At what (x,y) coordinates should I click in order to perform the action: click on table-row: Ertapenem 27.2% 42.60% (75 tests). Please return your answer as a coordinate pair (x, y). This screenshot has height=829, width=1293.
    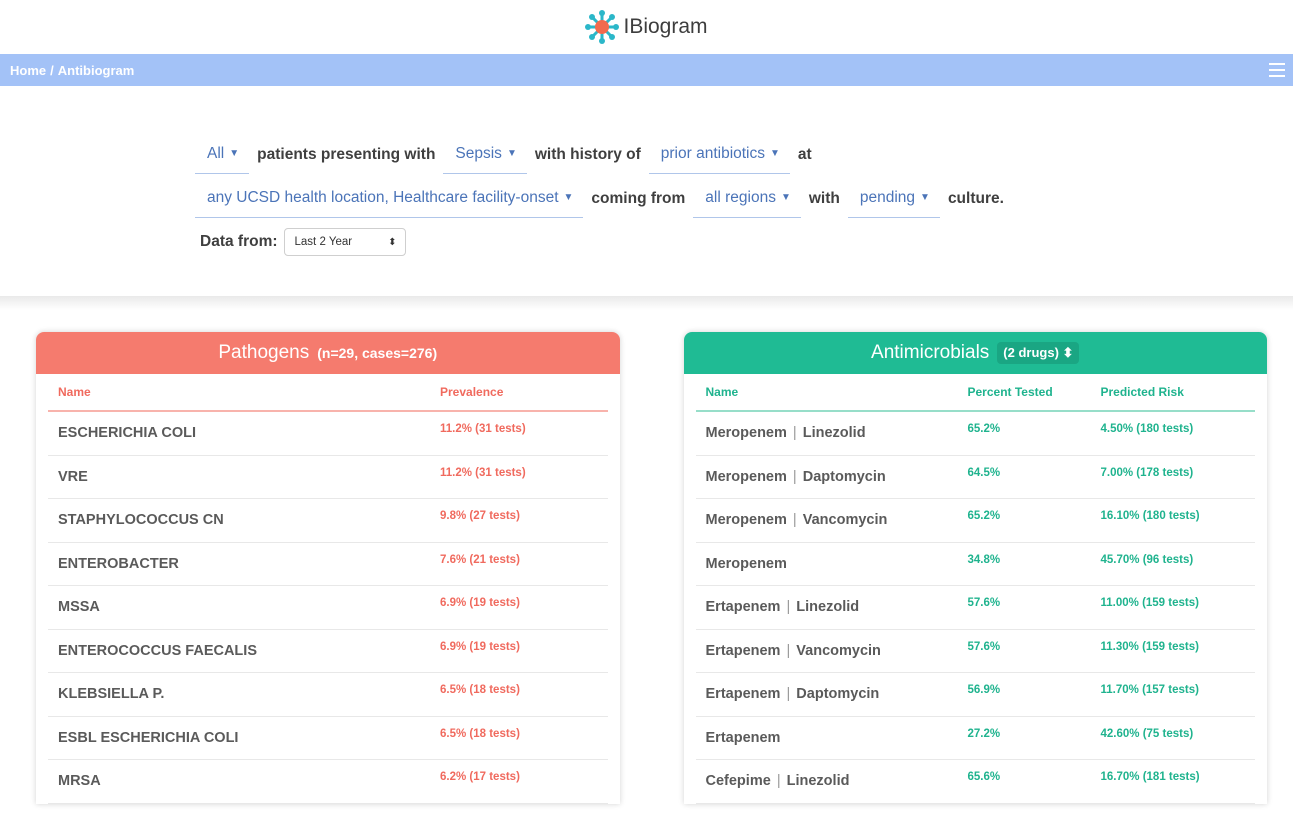
    Looking at the image, I should click on (975, 738).